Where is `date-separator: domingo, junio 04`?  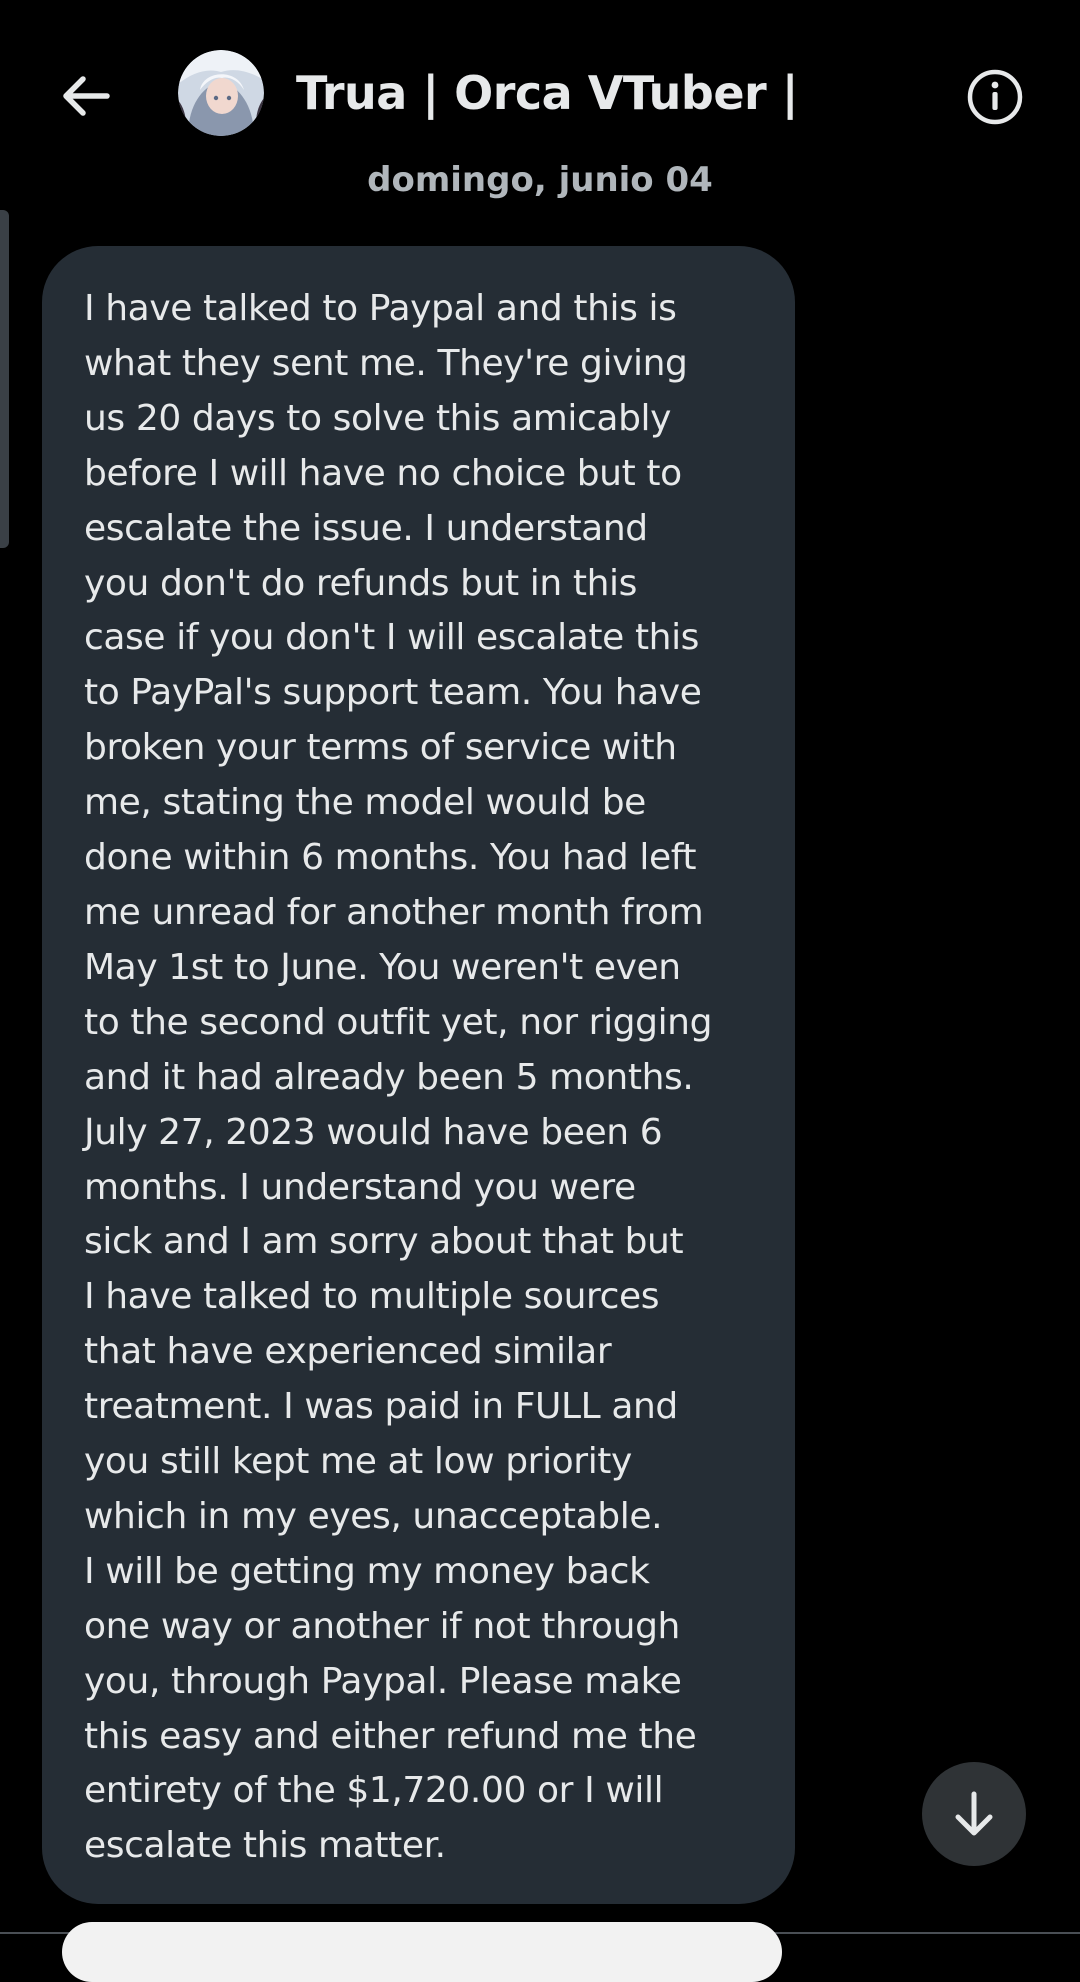
date-separator: domingo, junio 04 is located at coordinates (540, 180).